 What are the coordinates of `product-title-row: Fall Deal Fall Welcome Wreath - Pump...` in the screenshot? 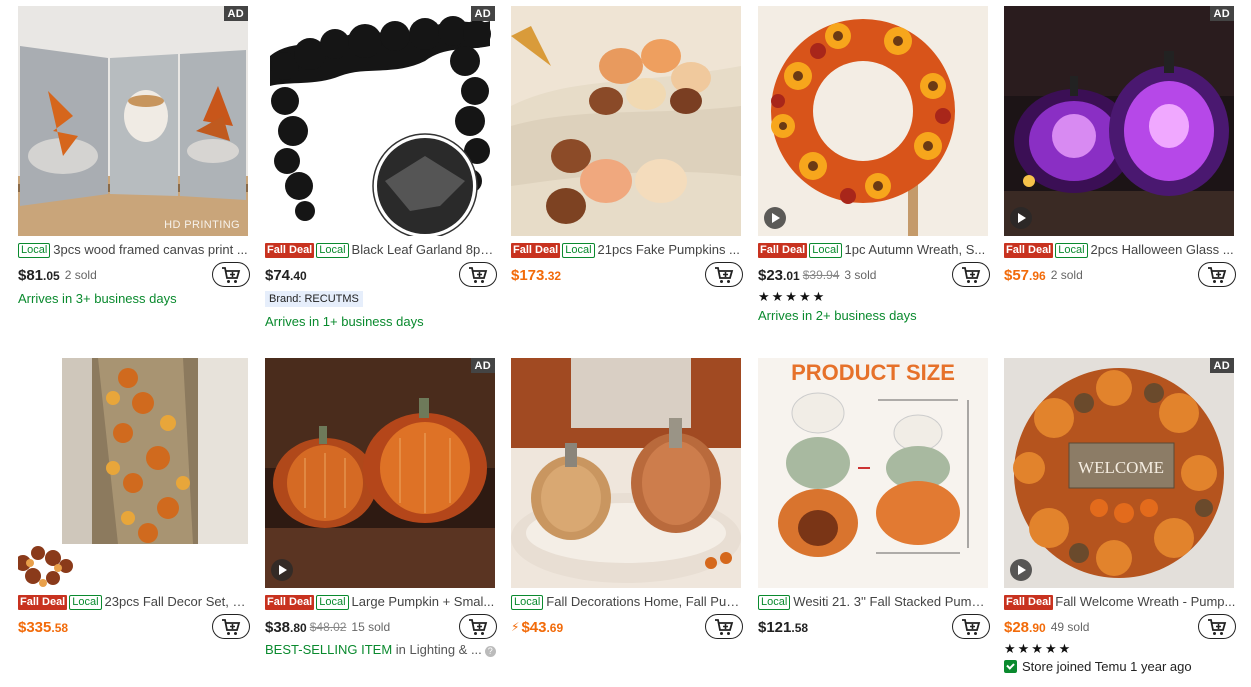 It's located at (1120, 602).